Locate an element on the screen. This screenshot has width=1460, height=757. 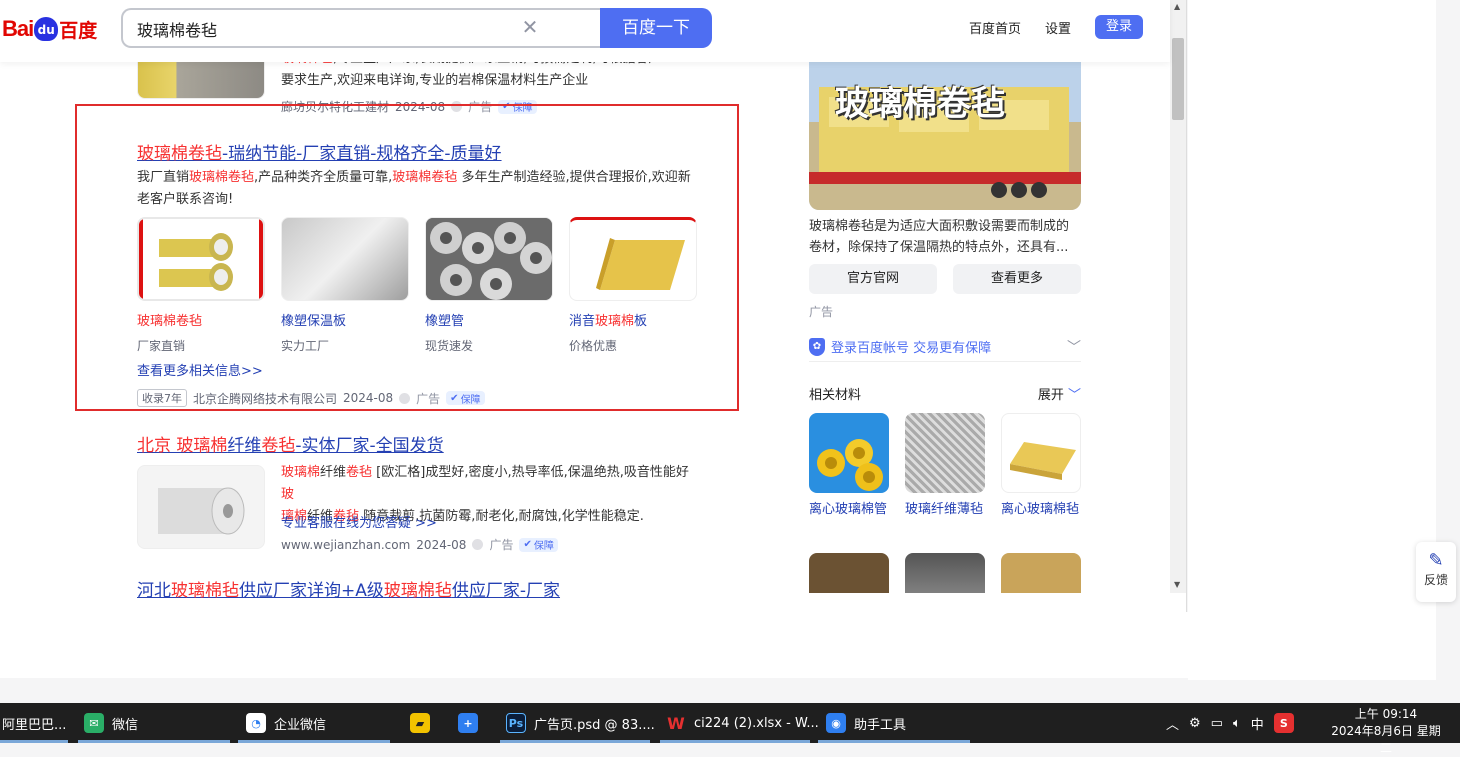
task-snip: + is located at coordinates (468, 723).